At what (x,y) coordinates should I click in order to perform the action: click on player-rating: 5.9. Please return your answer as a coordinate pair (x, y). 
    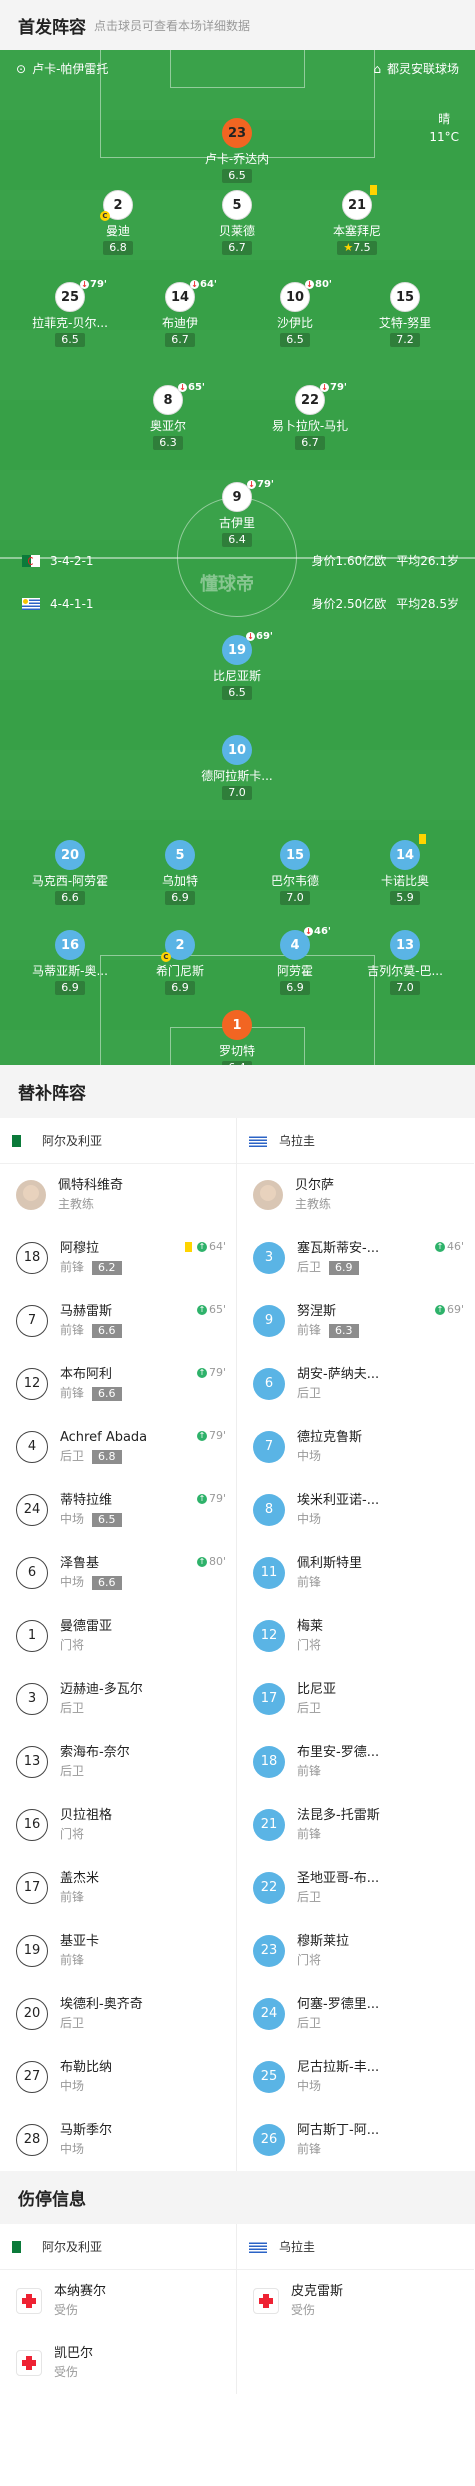
    Looking at the image, I should click on (405, 898).